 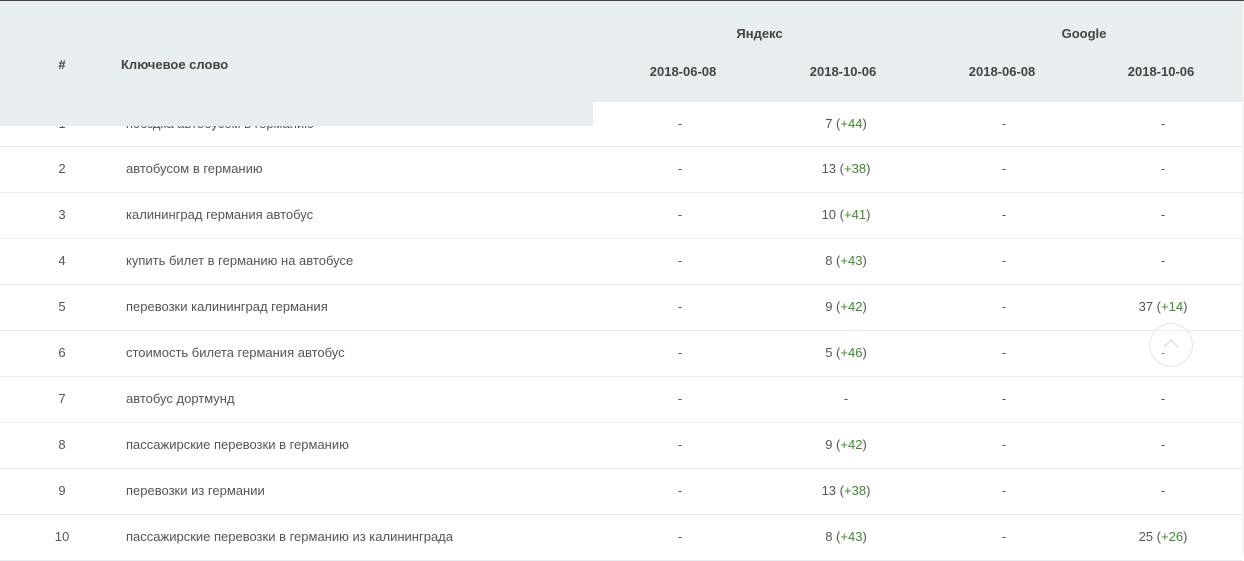 What do you see at coordinates (829, 123) in the screenshot?
I see `position-value: 7` at bounding box center [829, 123].